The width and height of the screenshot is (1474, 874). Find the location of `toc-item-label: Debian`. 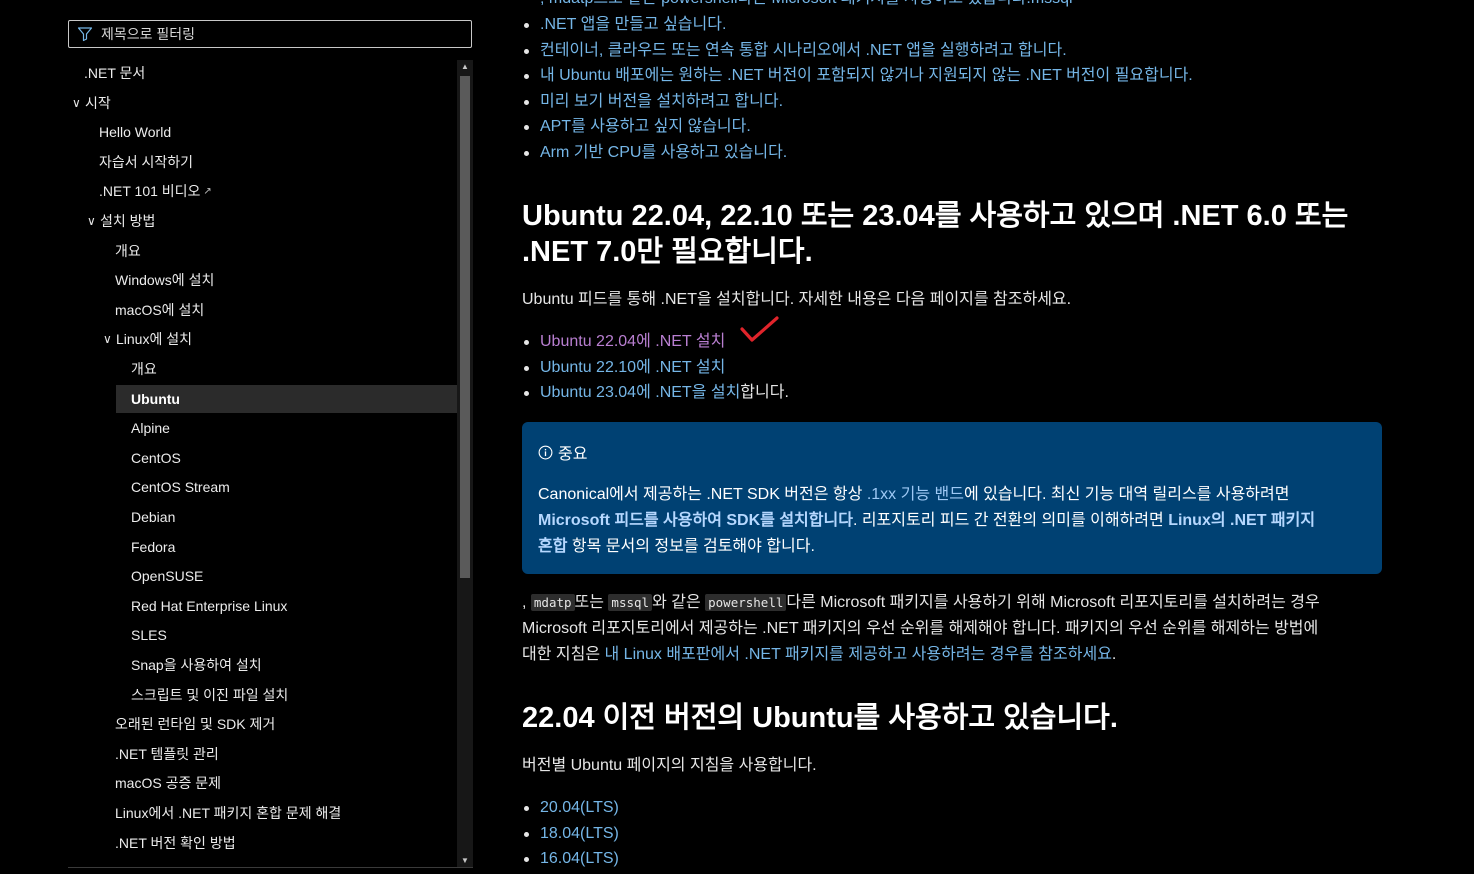

toc-item-label: Debian is located at coordinates (153, 517).